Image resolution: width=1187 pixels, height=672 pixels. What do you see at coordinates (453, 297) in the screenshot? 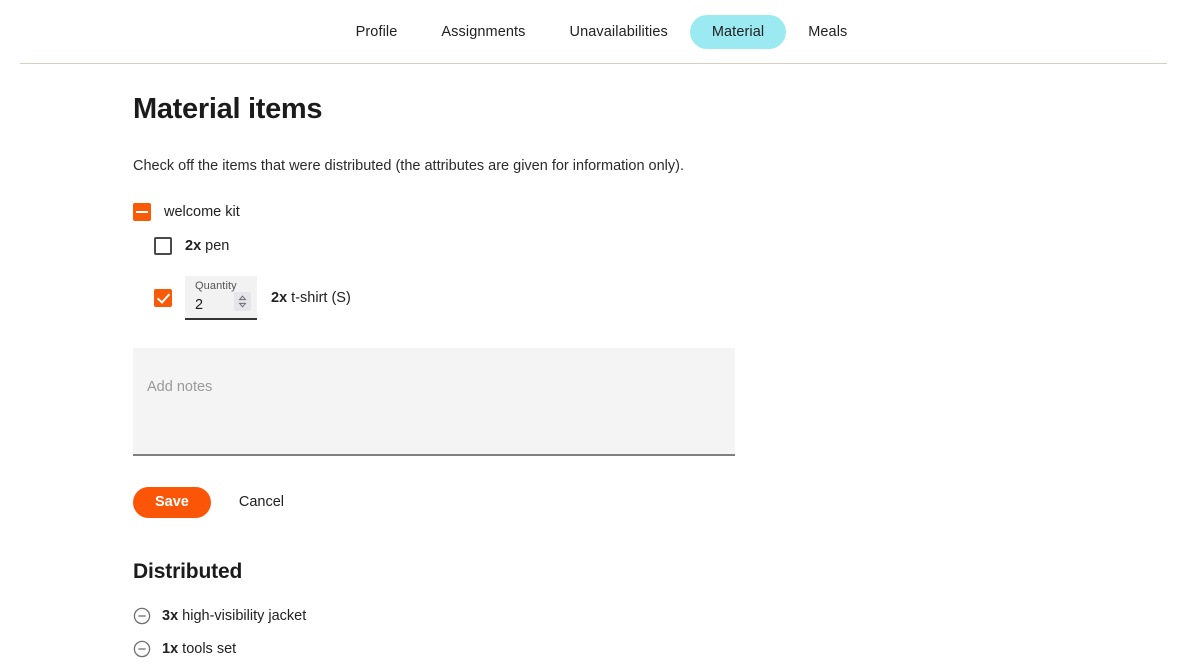
I see `list-item: Quantity 2 2x t-shirt (S)` at bounding box center [453, 297].